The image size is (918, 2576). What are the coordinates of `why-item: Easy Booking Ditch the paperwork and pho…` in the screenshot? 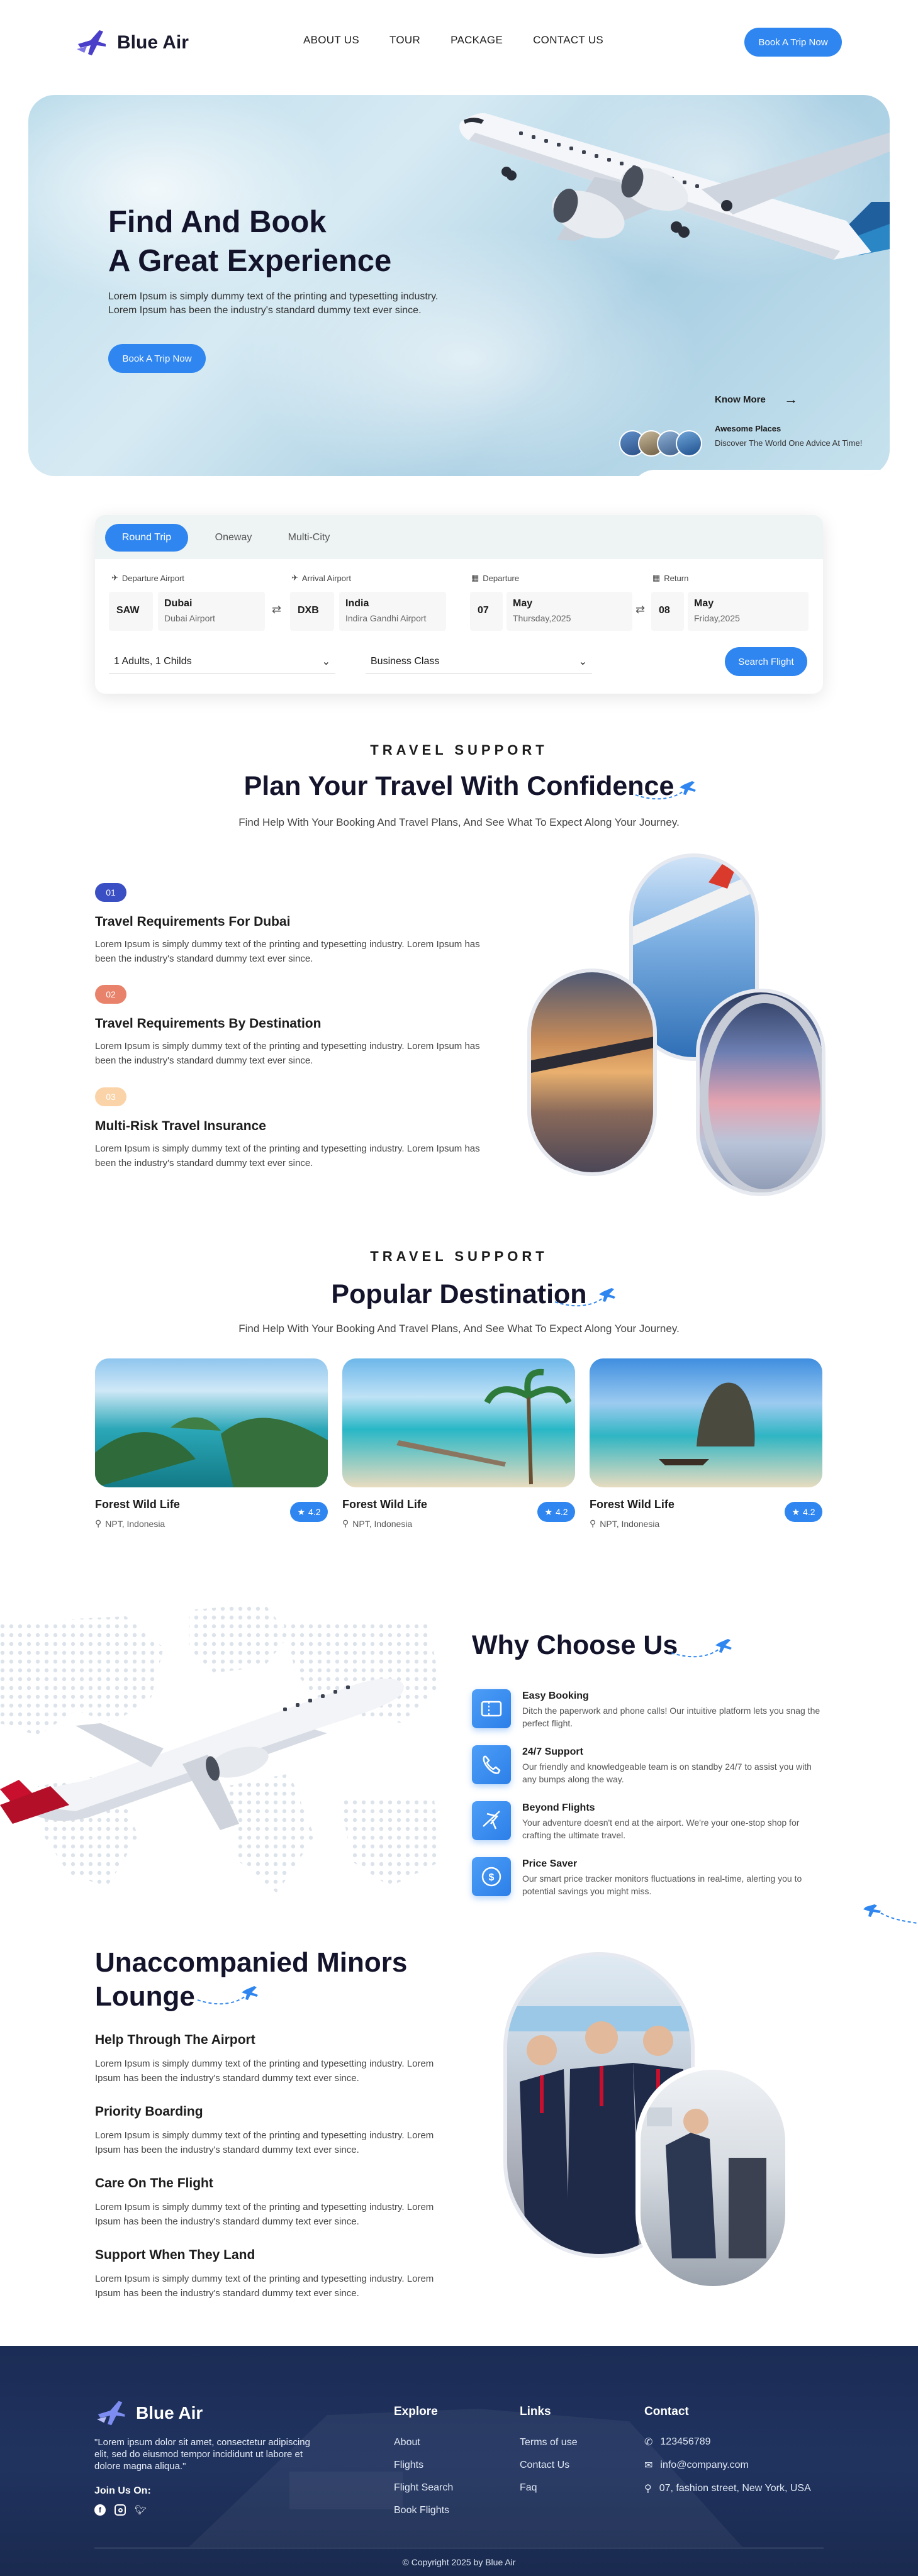 It's located at (648, 1714).